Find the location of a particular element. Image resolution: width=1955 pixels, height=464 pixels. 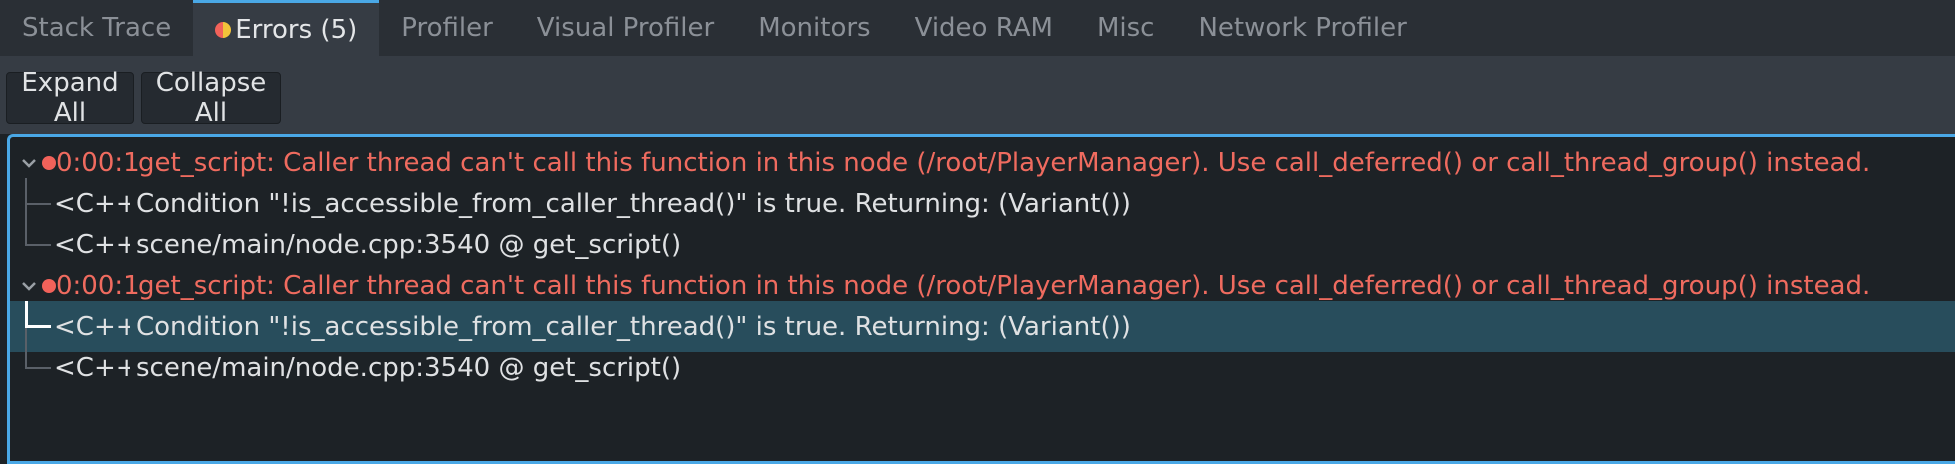

tab-profiler: Profiler is located at coordinates (447, 28).